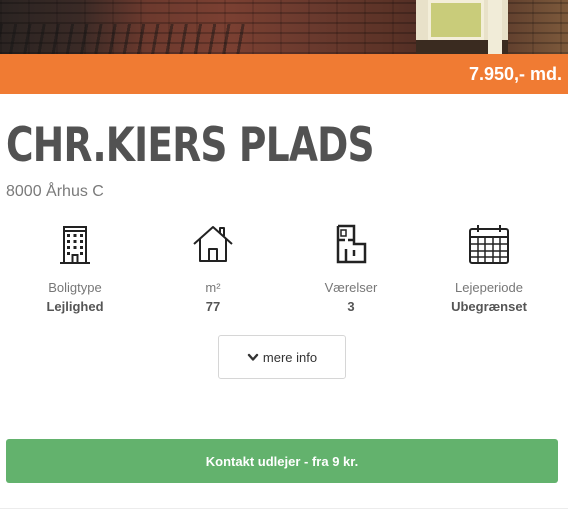 The image size is (568, 521). Describe the element at coordinates (213, 306) in the screenshot. I see `feature-value: 77` at that location.